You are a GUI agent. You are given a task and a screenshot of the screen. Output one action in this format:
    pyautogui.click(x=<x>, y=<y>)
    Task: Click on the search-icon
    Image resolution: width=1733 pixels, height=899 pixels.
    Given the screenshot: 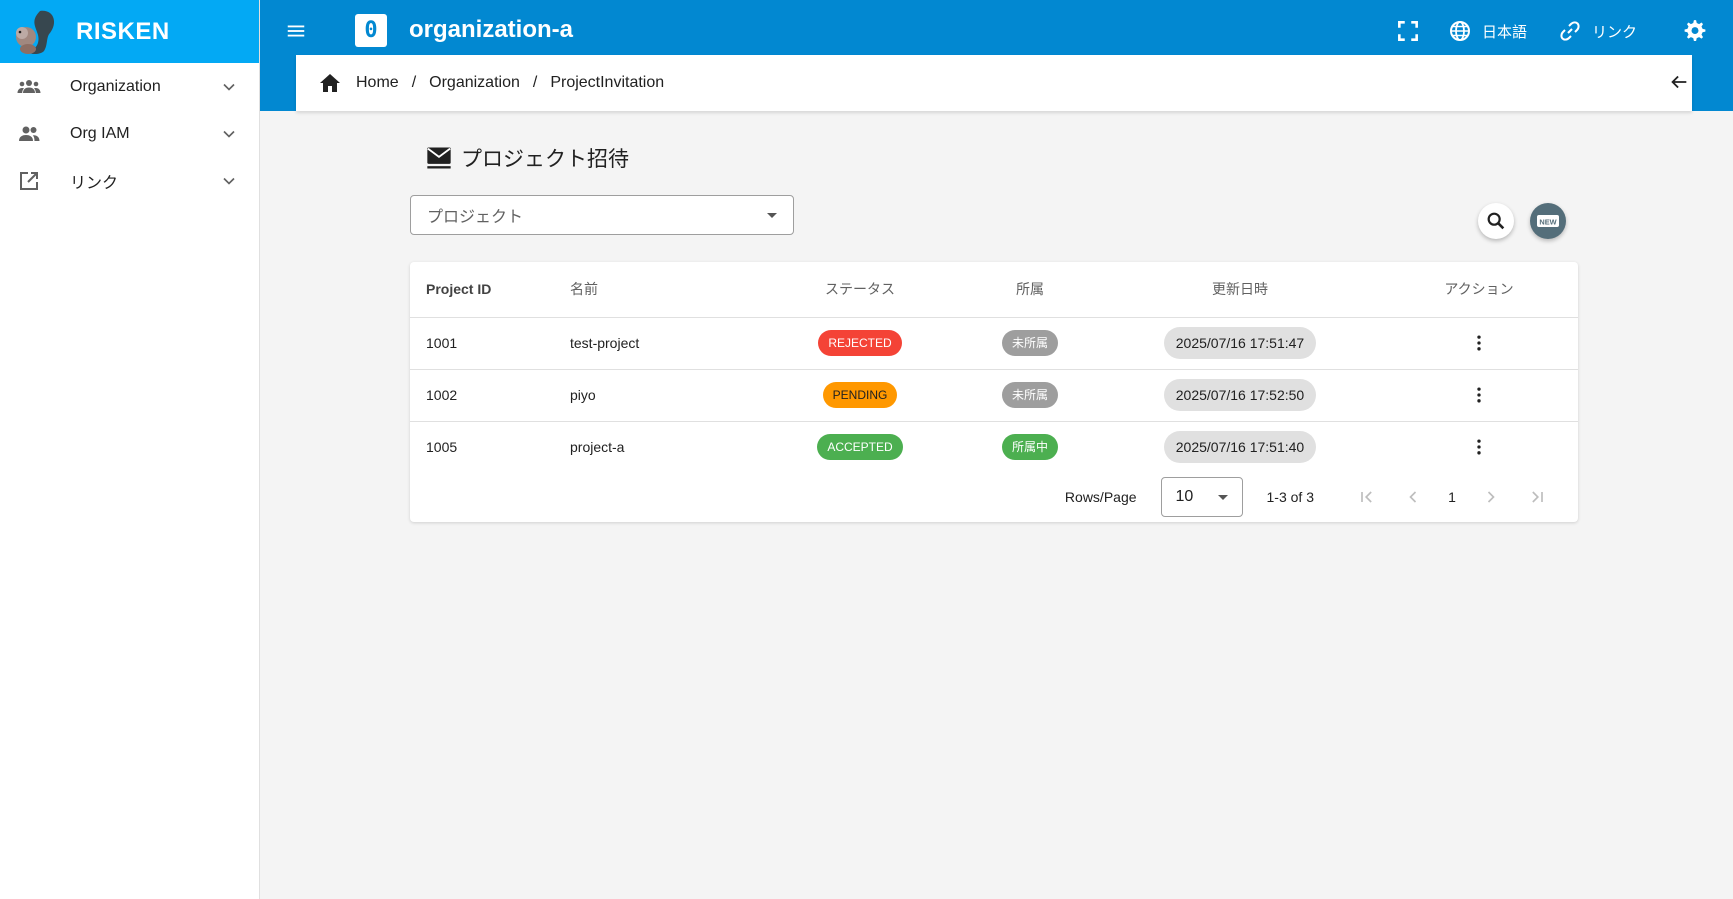 What is the action you would take?
    pyautogui.click(x=1496, y=221)
    